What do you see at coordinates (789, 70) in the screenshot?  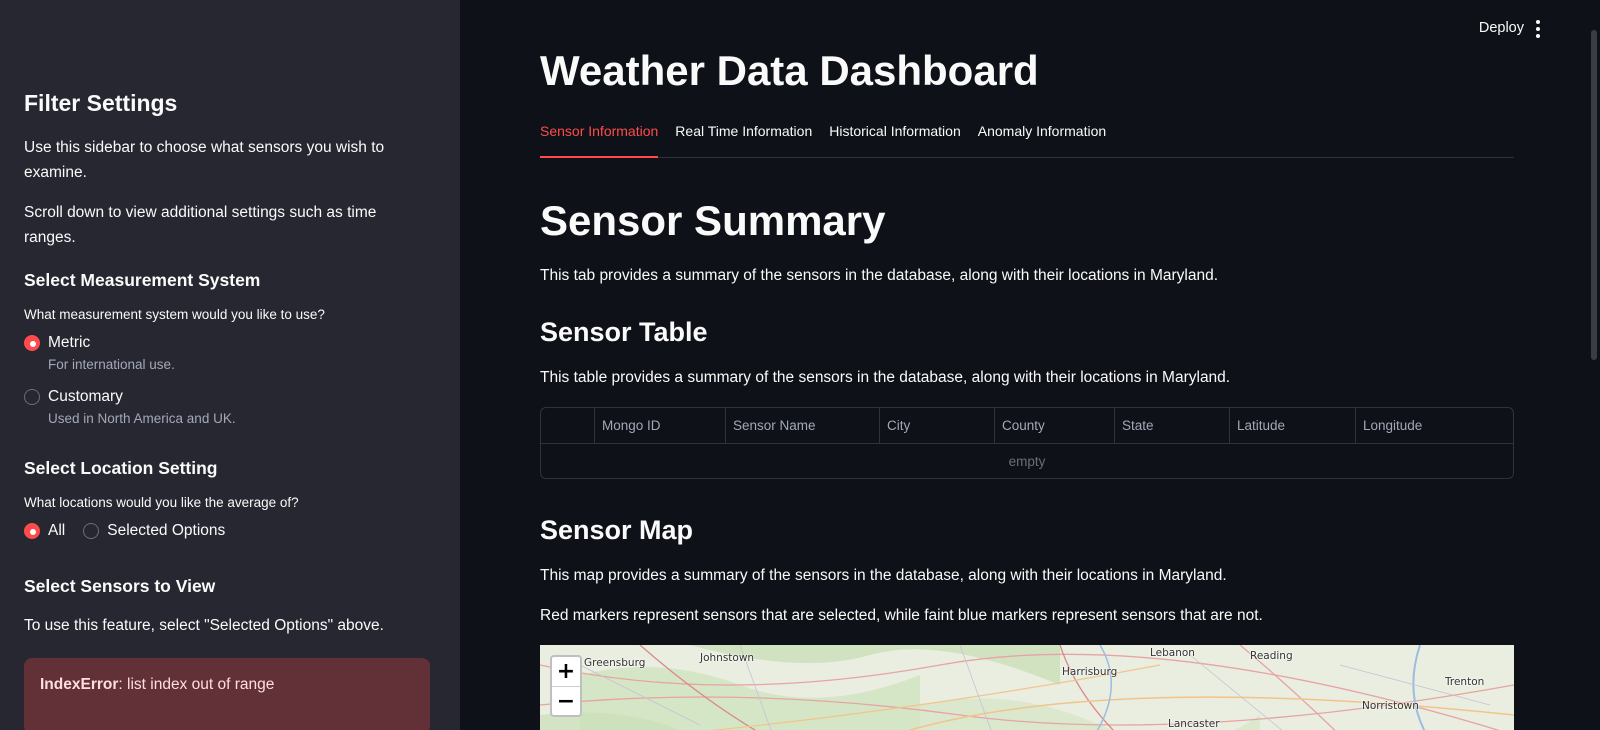 I see `page-title: Weather Data Dashboard` at bounding box center [789, 70].